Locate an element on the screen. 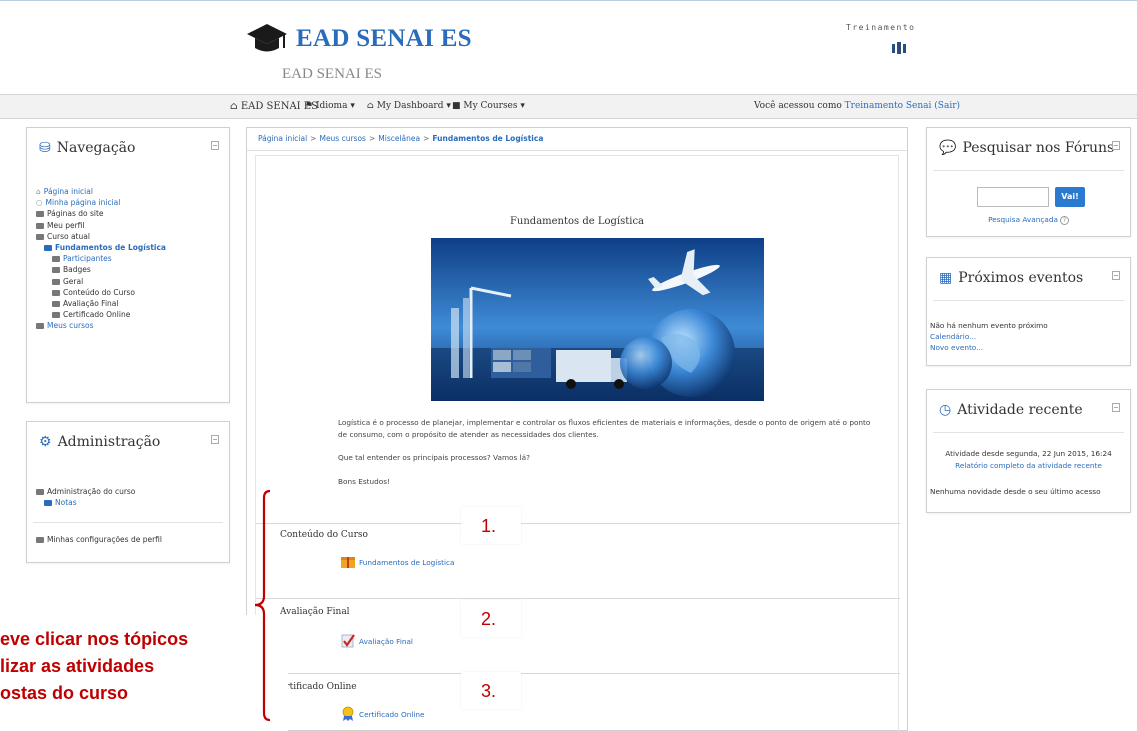 The width and height of the screenshot is (1137, 731). nav-language-menu: ⚑ Idioma ▾ is located at coordinates (330, 106).